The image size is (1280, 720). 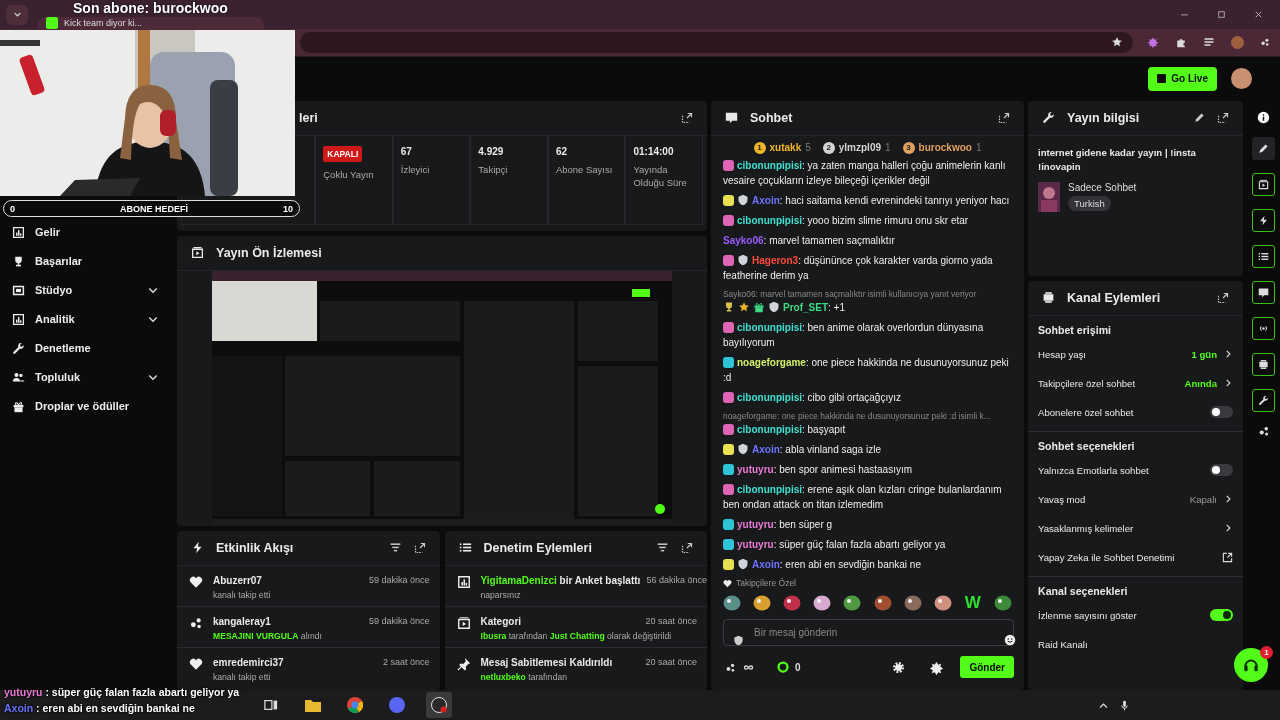 What do you see at coordinates (560, 580) in the screenshot?
I see `event-title: YigitamaDenizci bir Anket başlattı` at bounding box center [560, 580].